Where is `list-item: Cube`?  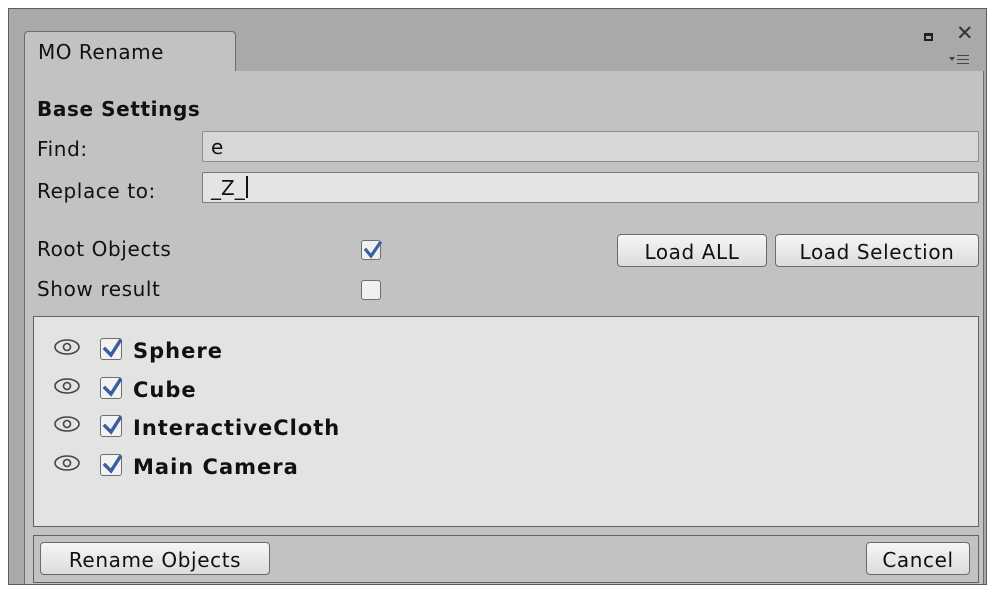
list-item: Cube is located at coordinates (506, 391).